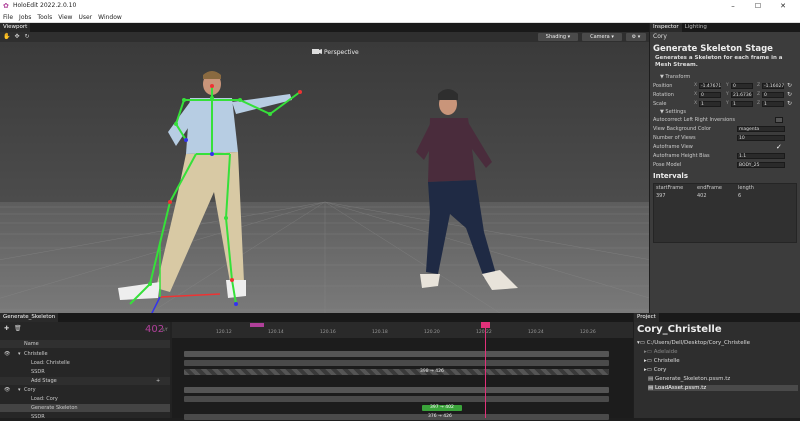 The height and width of the screenshot is (421, 800). I want to click on object-name: Cory, so click(660, 36).